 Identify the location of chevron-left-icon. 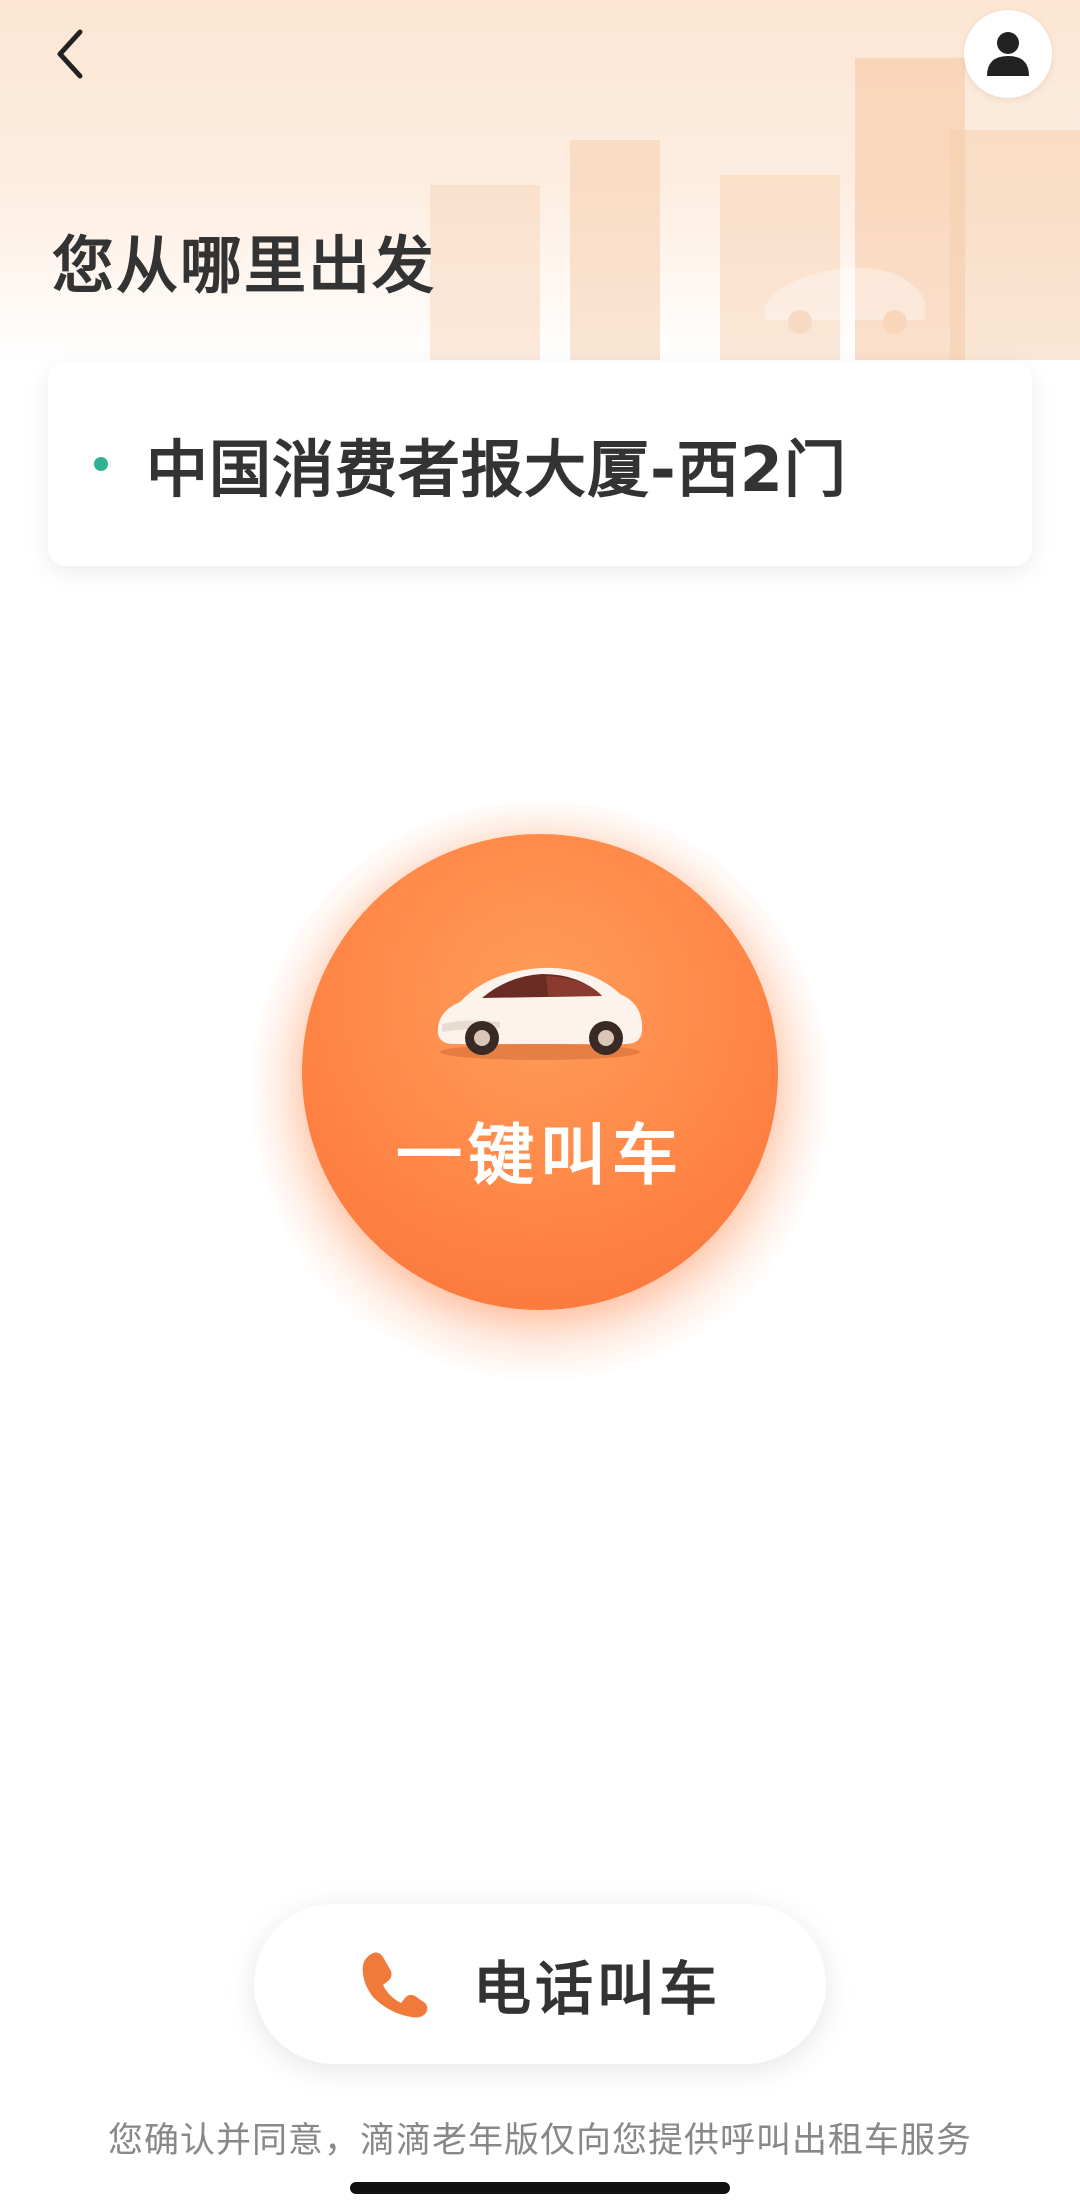
(70, 54).